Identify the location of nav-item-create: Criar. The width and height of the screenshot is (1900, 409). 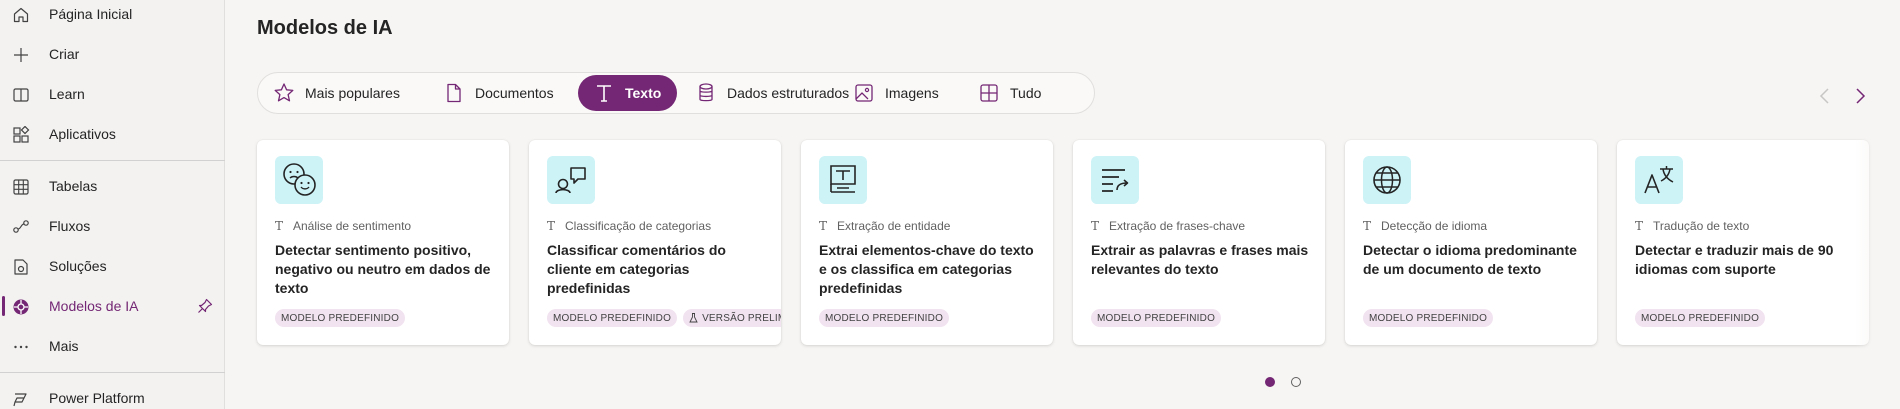
(112, 54).